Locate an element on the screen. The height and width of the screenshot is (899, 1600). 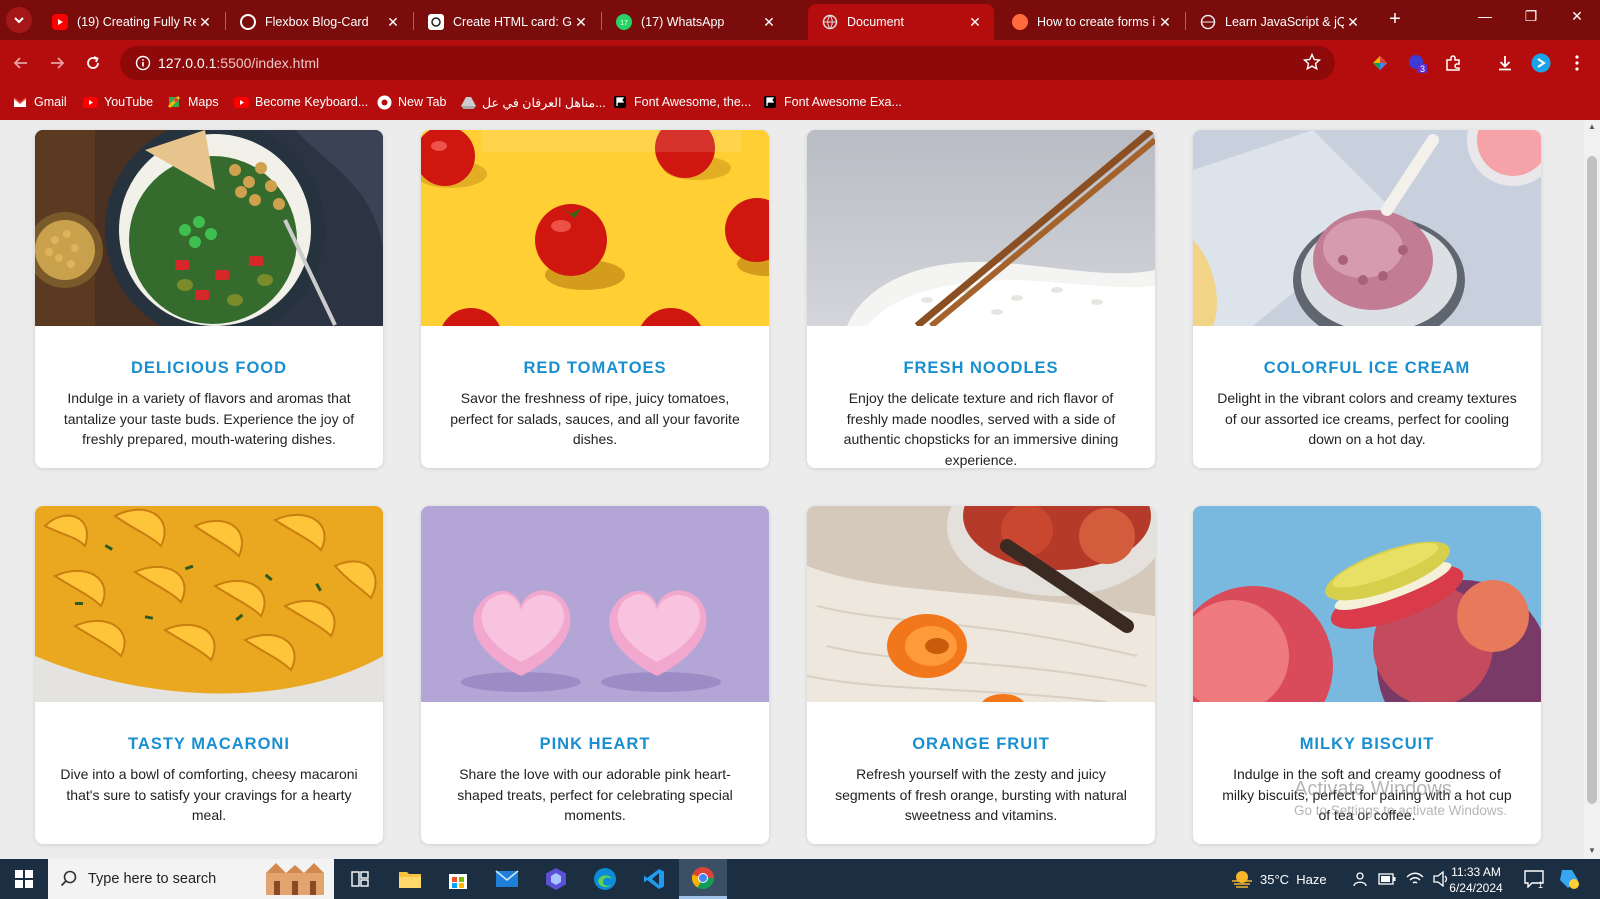
apricots-image is located at coordinates (981, 604).